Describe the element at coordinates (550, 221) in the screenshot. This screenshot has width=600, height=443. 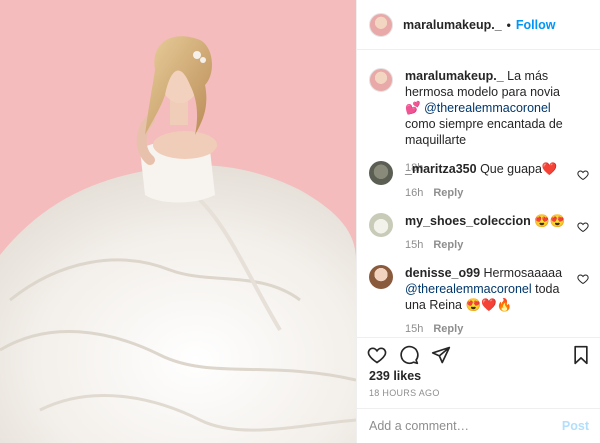
I see `comment-text: 😍😍` at that location.